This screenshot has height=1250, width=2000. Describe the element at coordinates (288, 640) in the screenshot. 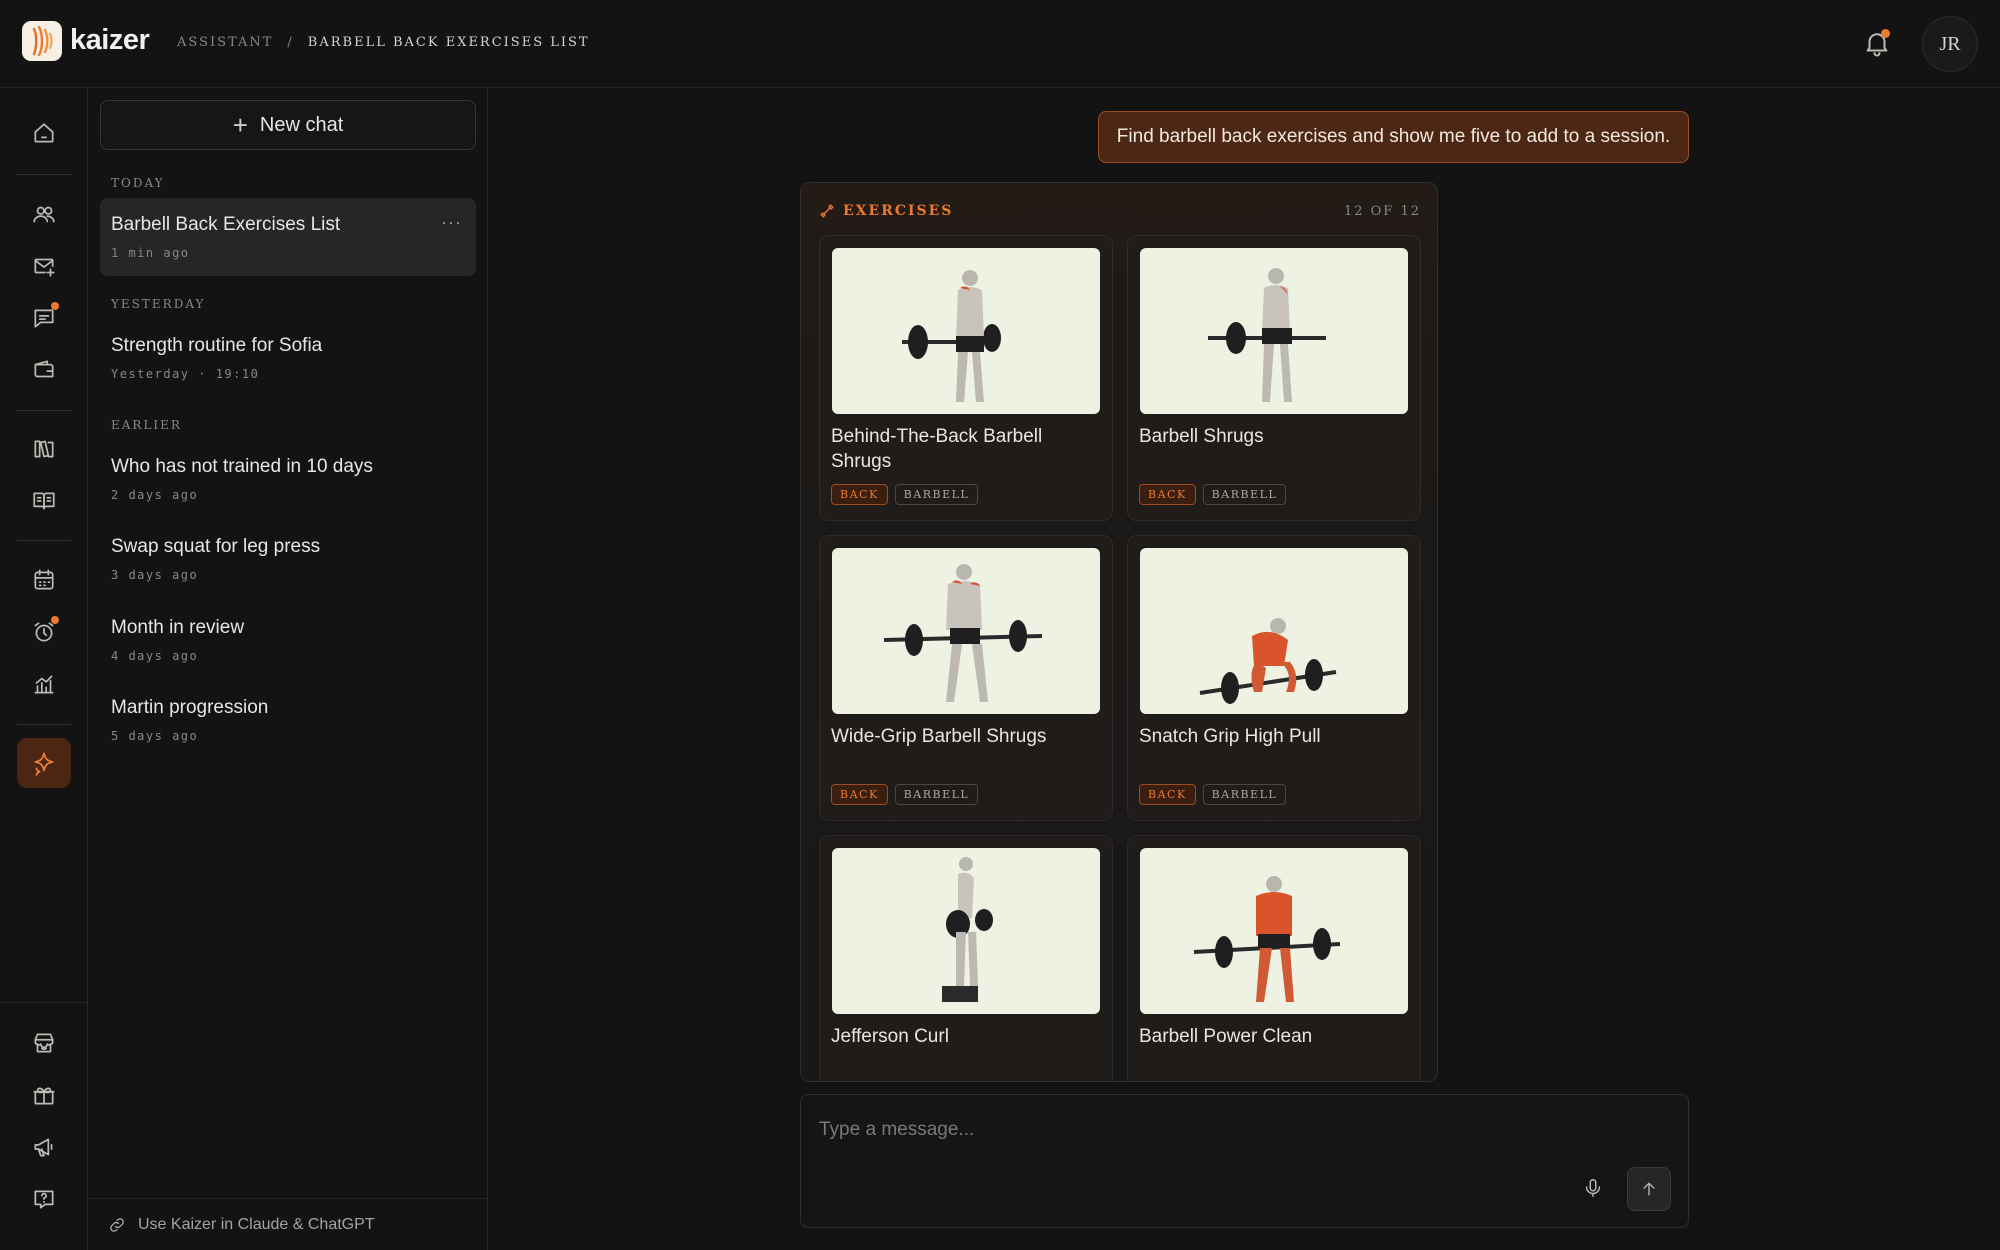

I see `chat-item-month-review: Month in review 4 days ago` at that location.